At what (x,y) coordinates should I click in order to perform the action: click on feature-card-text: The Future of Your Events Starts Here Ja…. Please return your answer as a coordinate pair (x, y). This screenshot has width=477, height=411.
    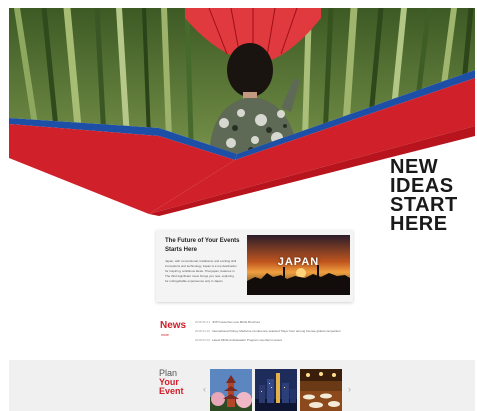
    Looking at the image, I should click on (205, 260).